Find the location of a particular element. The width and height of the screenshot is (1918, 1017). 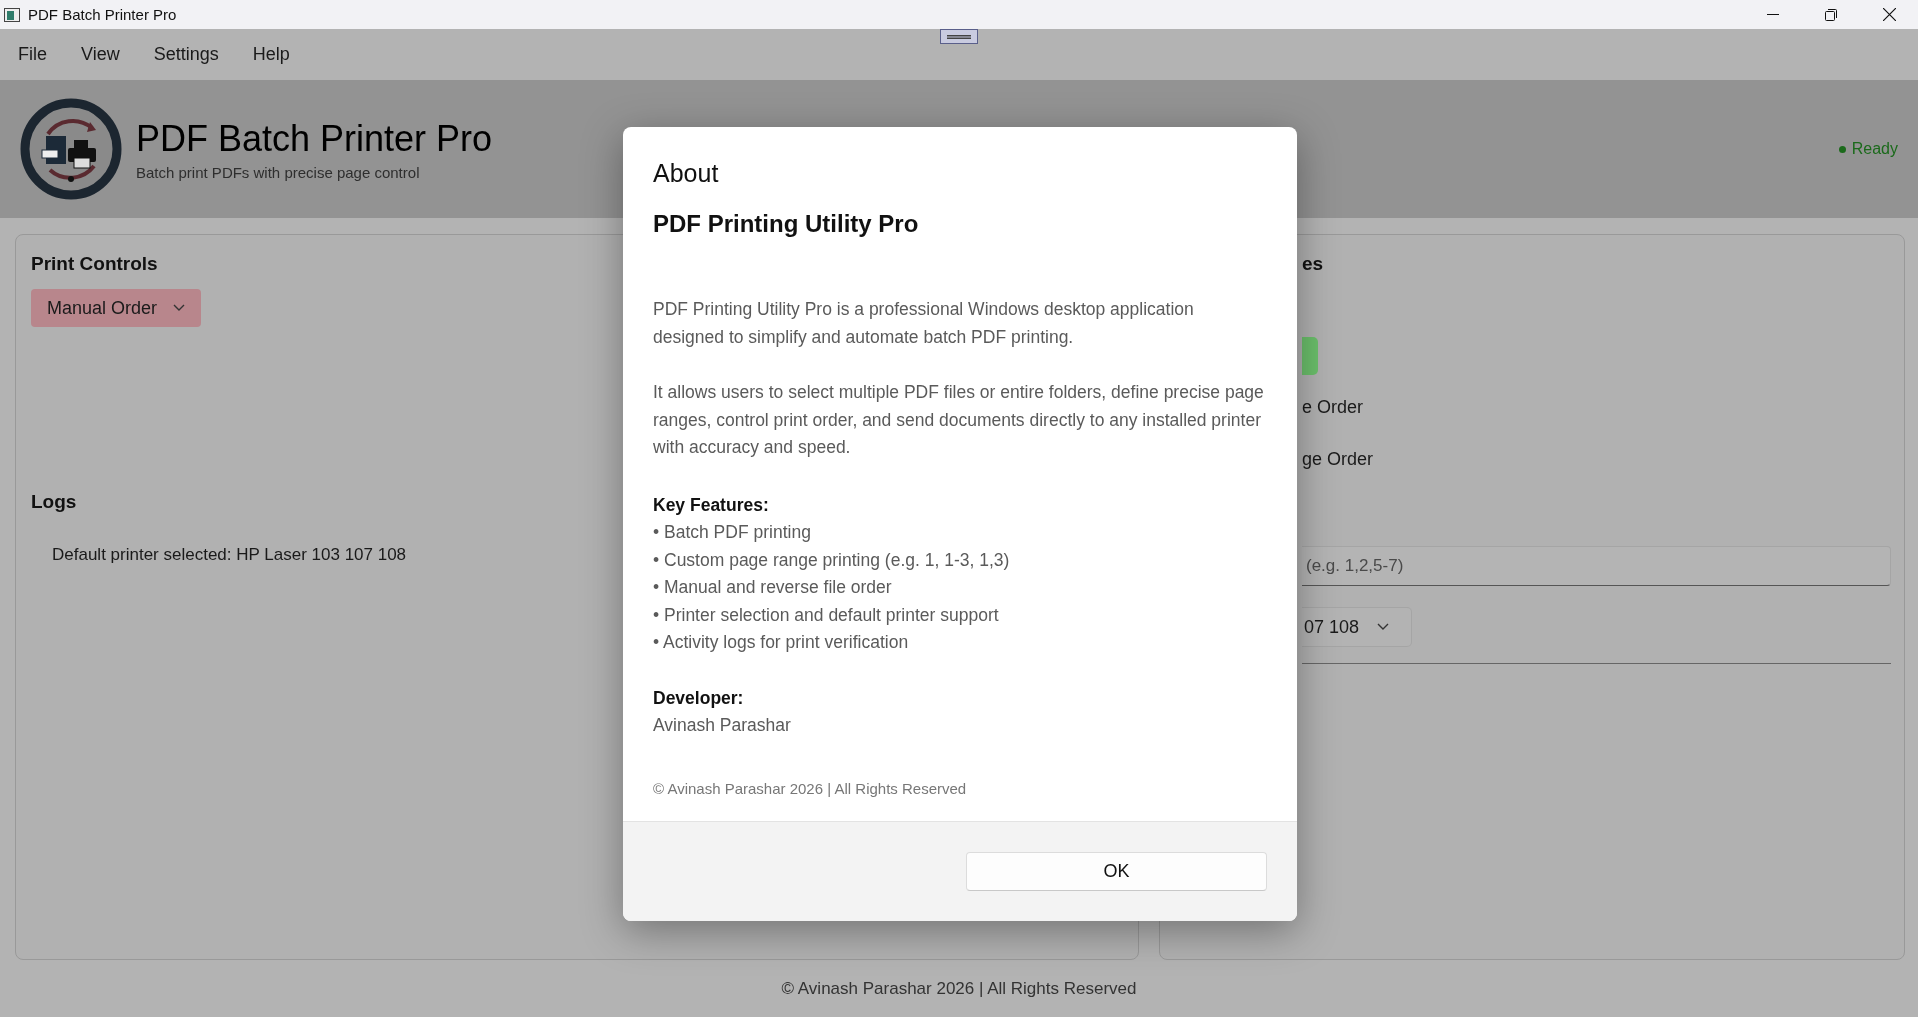

feature-item: • Printer selection and default printer support is located at coordinates (826, 615).